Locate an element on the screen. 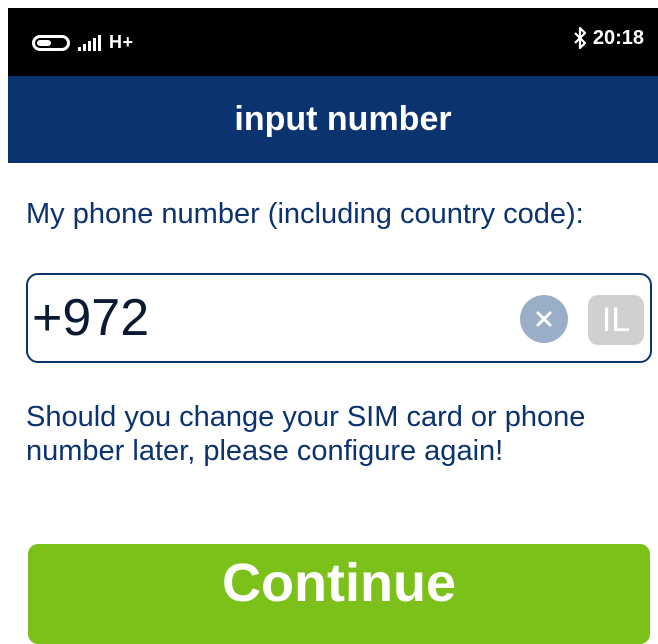  page-title: input number is located at coordinates (343, 119).